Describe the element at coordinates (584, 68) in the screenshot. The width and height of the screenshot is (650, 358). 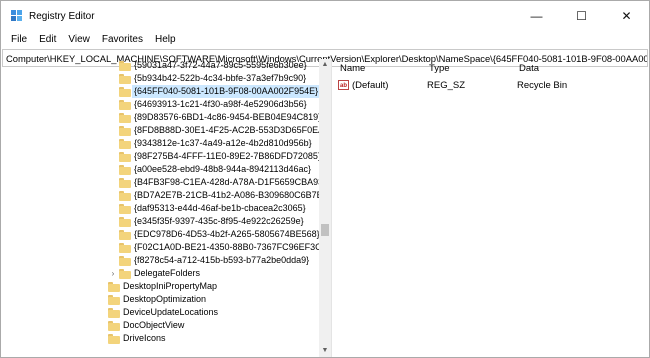
I see `column-header-data: Data` at that location.